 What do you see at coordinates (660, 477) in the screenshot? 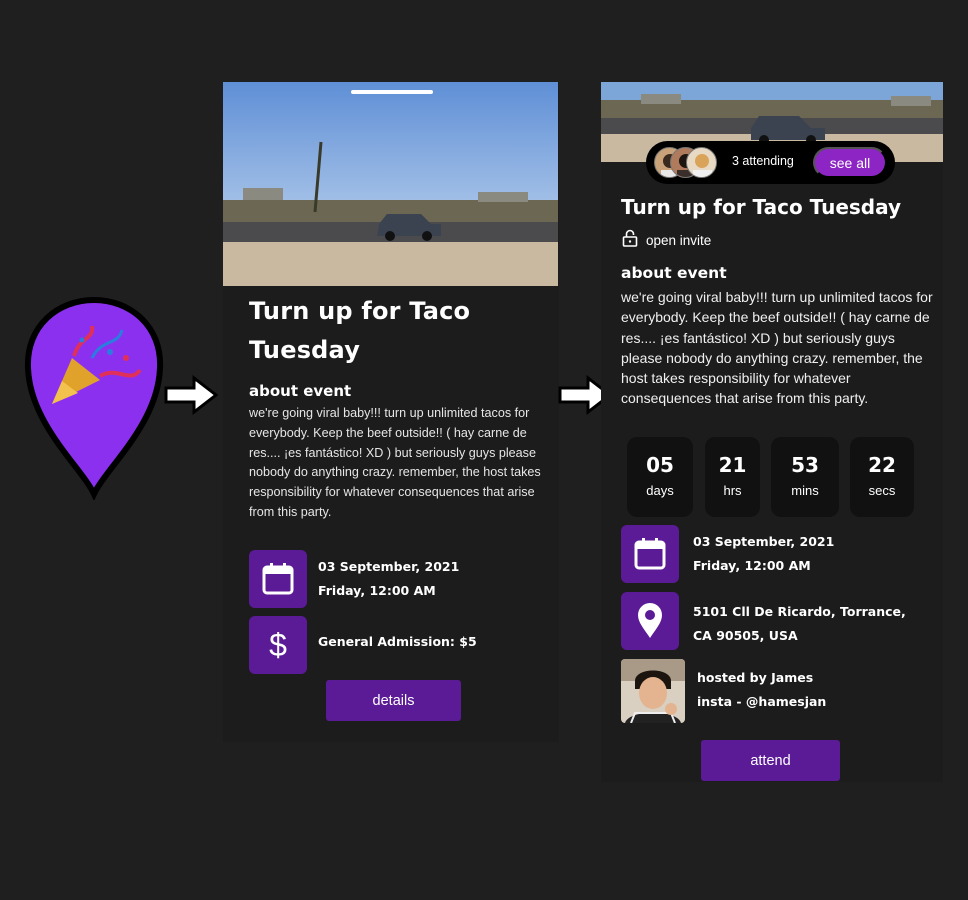
I see `countdown-days: 05 days` at bounding box center [660, 477].